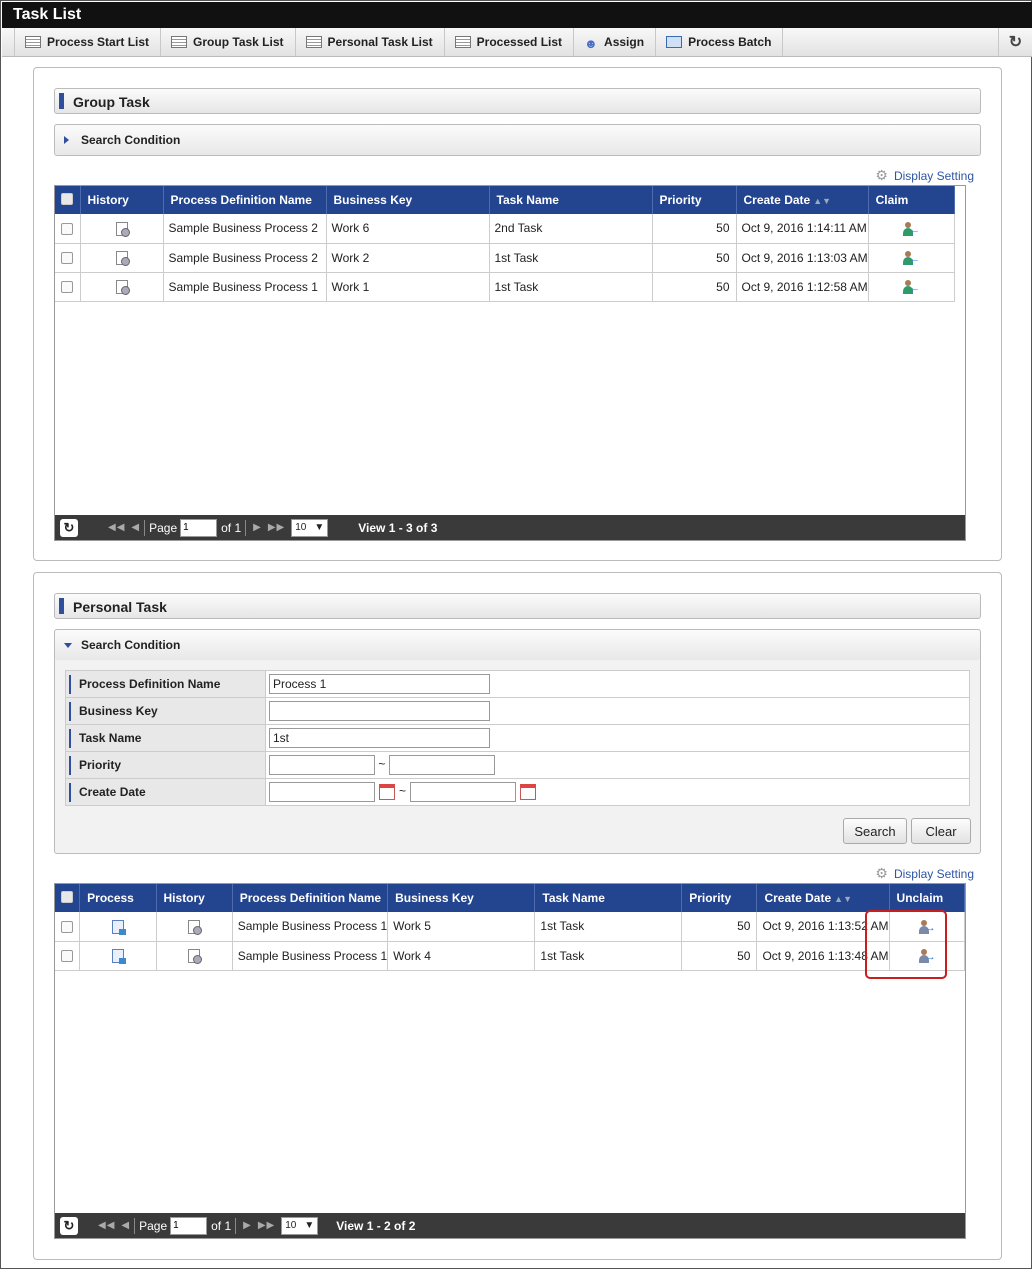 The image size is (1032, 1269). I want to click on process-definition-input: Process 1, so click(379, 684).